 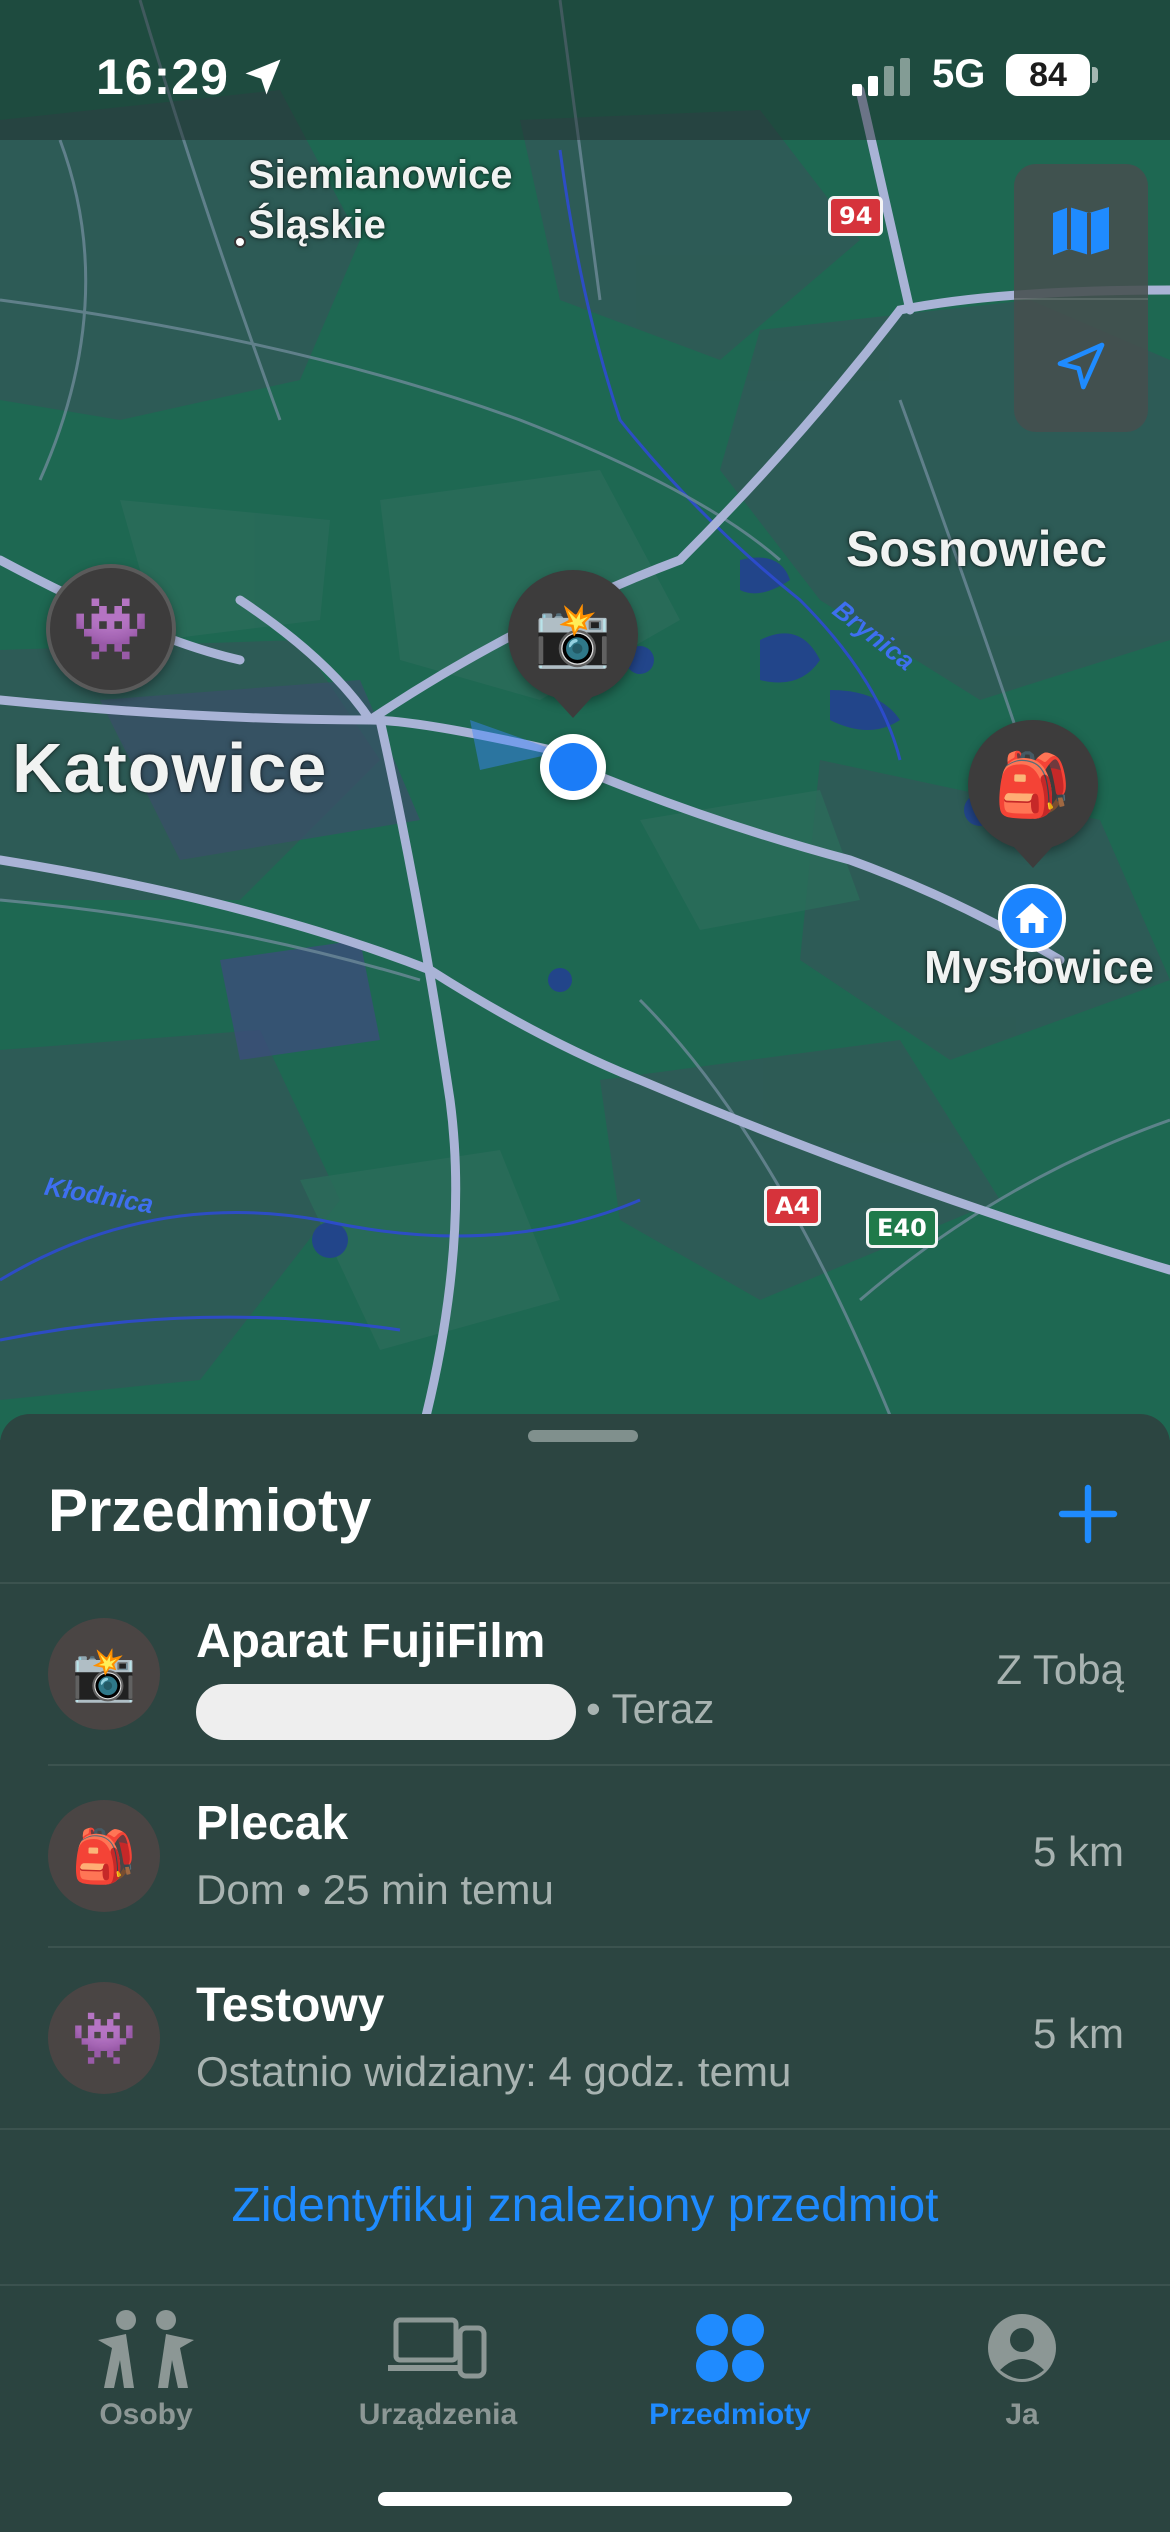 I want to click on map-mode-button, so click(x=1081, y=231).